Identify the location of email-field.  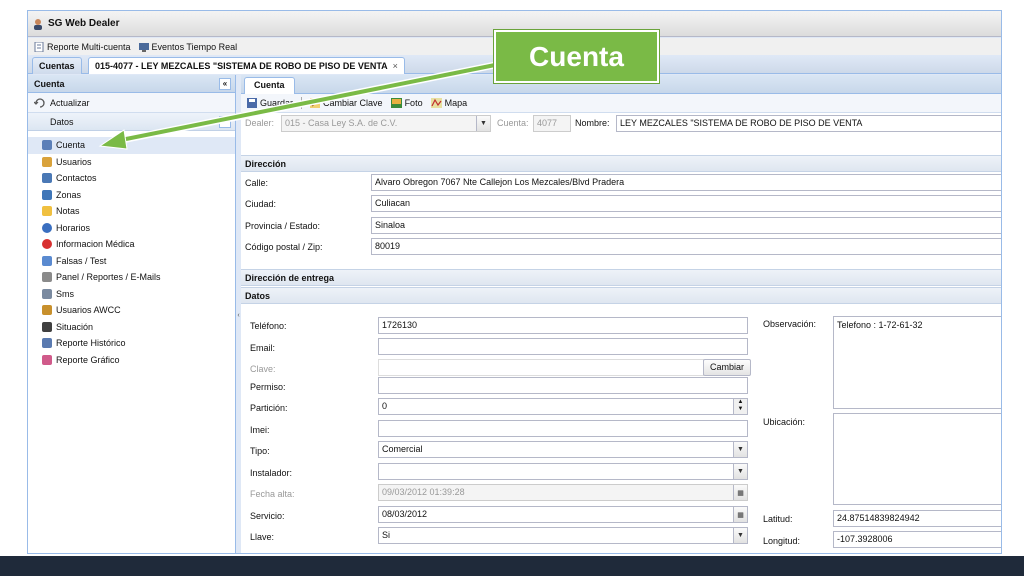
(563, 346).